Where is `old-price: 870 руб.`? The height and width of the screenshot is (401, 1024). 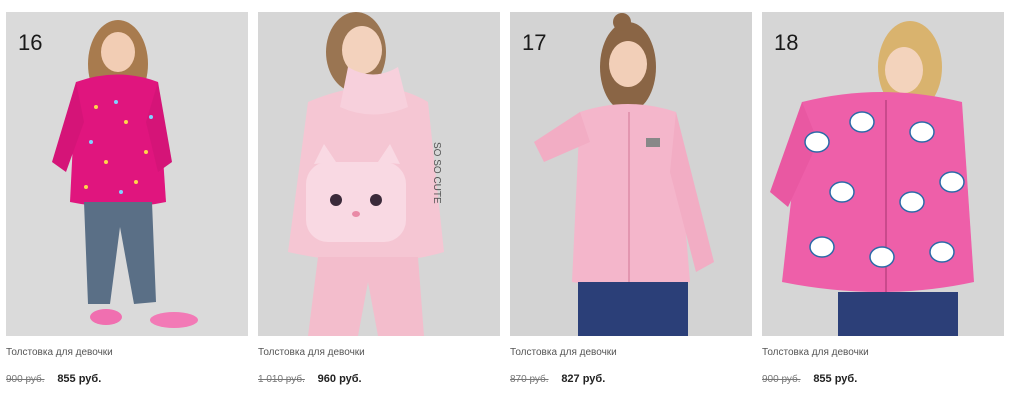
old-price: 870 руб. is located at coordinates (529, 379).